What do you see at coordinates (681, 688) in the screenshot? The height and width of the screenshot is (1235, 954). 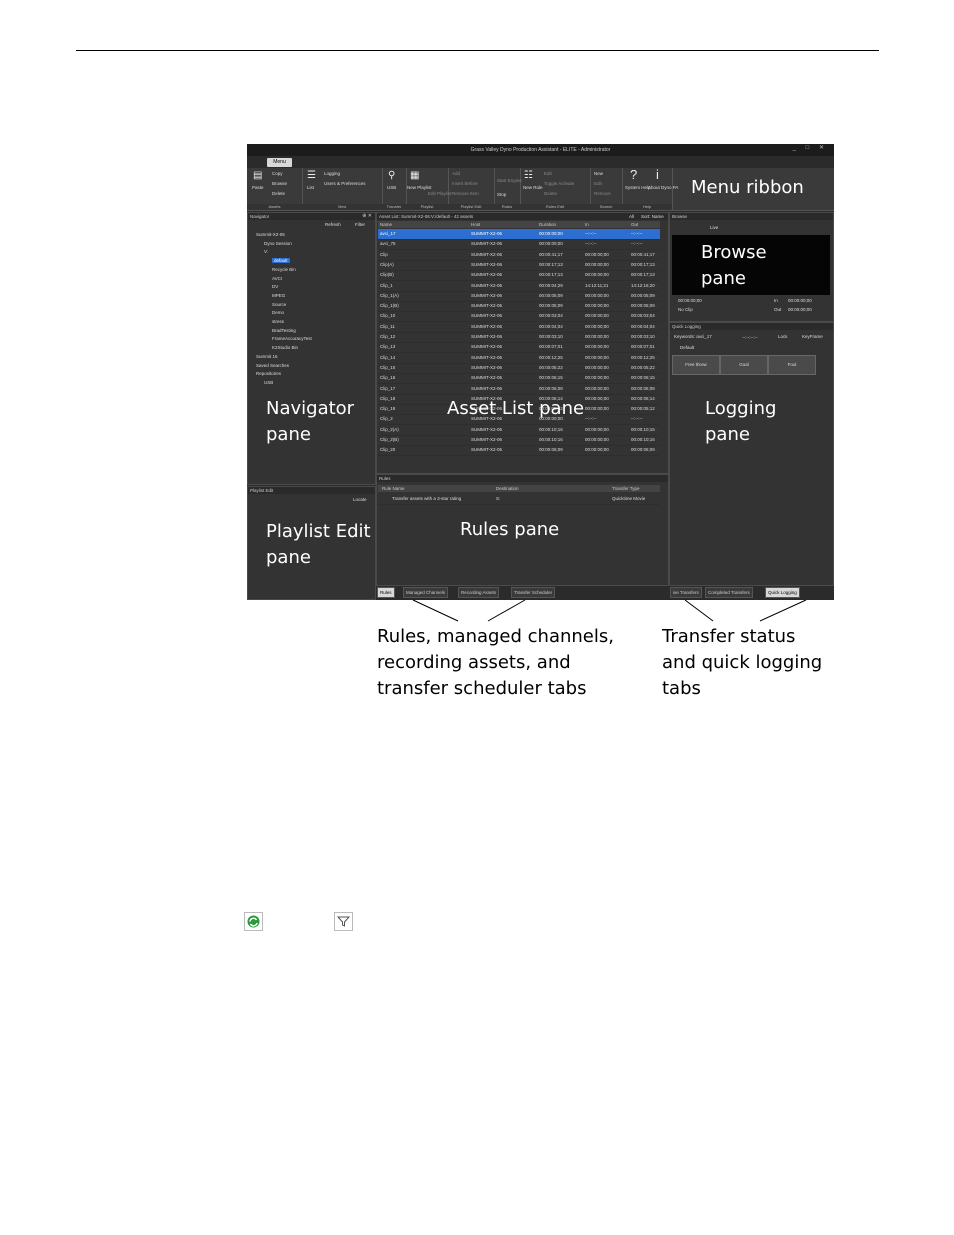 I see `callout-right-3: tabs` at bounding box center [681, 688].